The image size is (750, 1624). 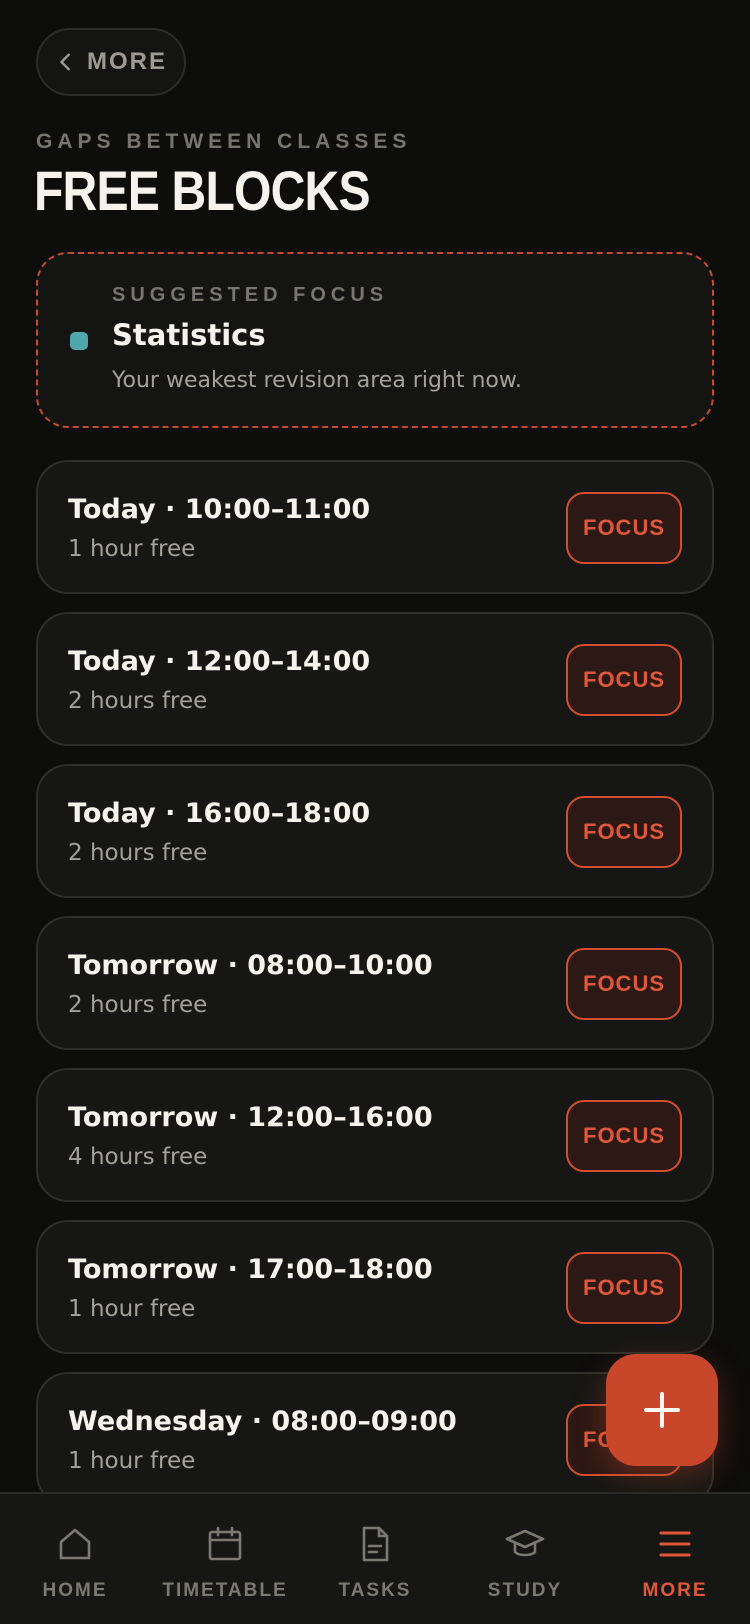 I want to click on free-block-item: Today · 12:00–14:00 2 hours free FOCUS, so click(x=375, y=679).